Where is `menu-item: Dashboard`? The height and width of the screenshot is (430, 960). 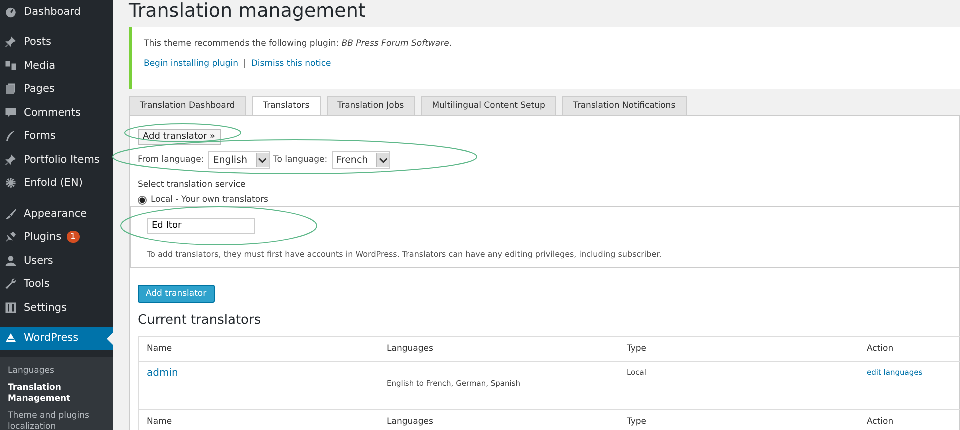
menu-item: Dashboard is located at coordinates (56, 12).